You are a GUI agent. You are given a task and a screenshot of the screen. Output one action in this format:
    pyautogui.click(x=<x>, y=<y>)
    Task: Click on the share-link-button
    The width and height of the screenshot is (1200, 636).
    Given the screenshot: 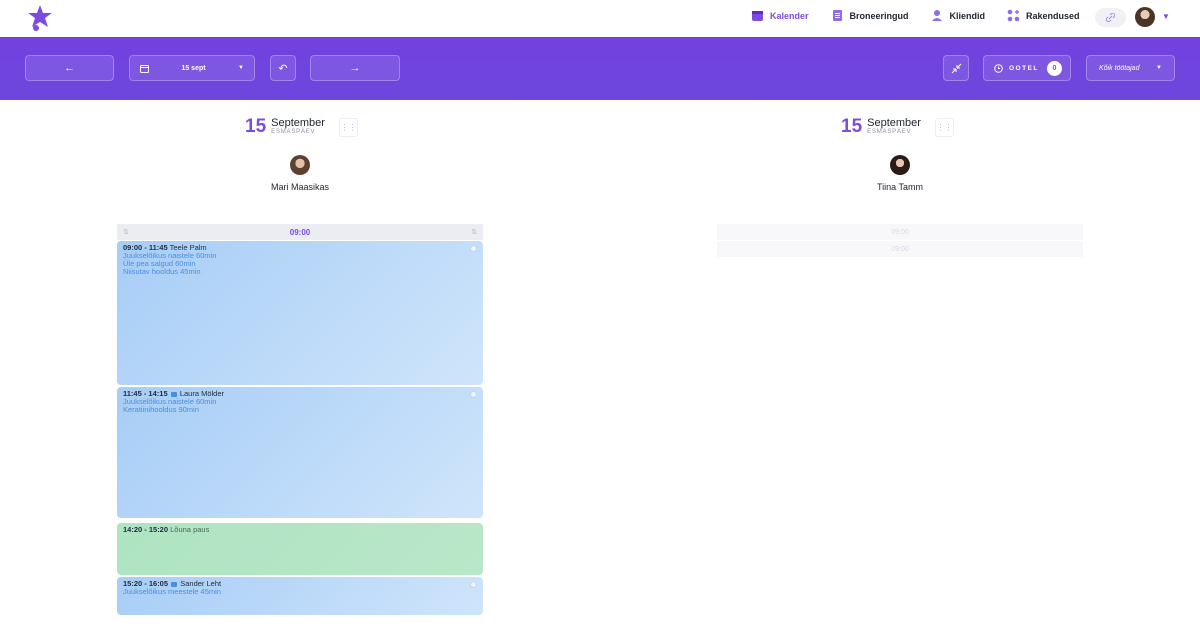 What is the action you would take?
    pyautogui.click(x=1110, y=17)
    